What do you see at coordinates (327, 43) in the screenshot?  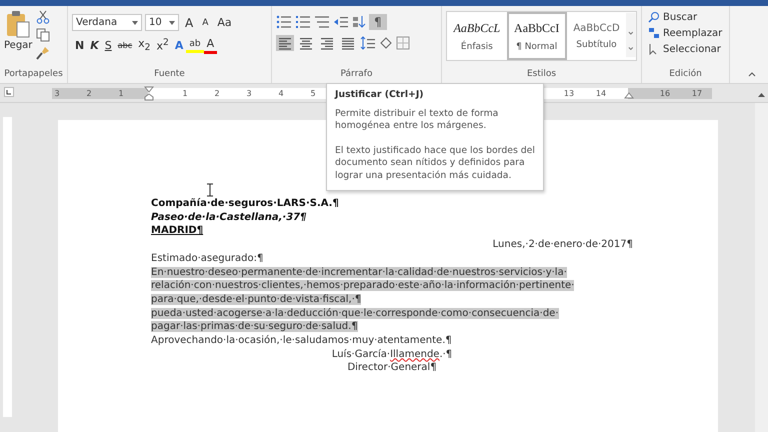 I see `align-right-button` at bounding box center [327, 43].